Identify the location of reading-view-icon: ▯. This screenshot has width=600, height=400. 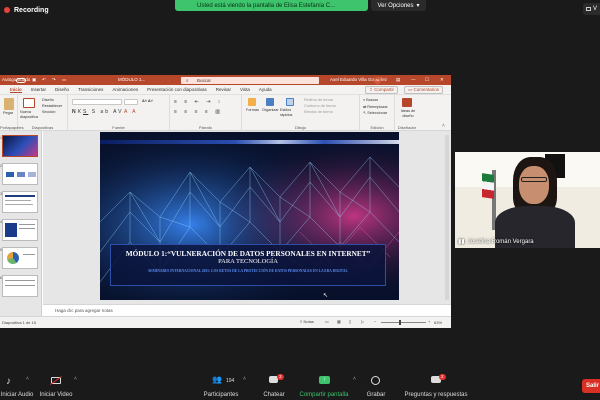
(350, 321).